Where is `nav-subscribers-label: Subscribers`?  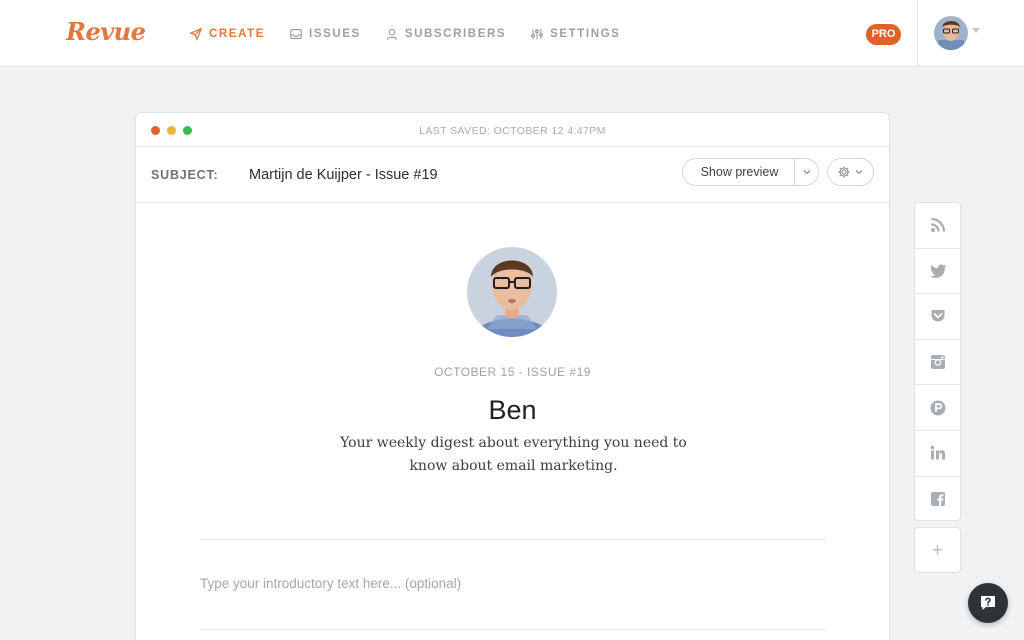 nav-subscribers-label: Subscribers is located at coordinates (455, 33).